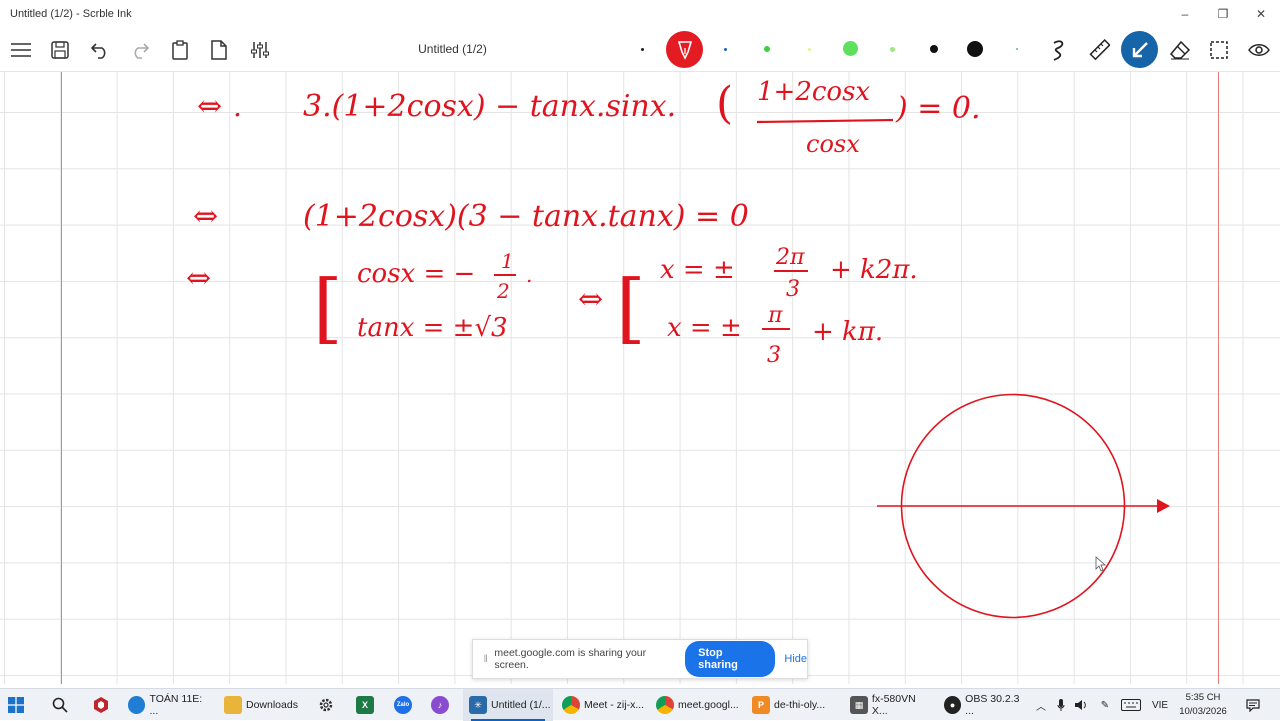 The width and height of the screenshot is (1280, 721). I want to click on crop-select-icon, so click(1219, 50).